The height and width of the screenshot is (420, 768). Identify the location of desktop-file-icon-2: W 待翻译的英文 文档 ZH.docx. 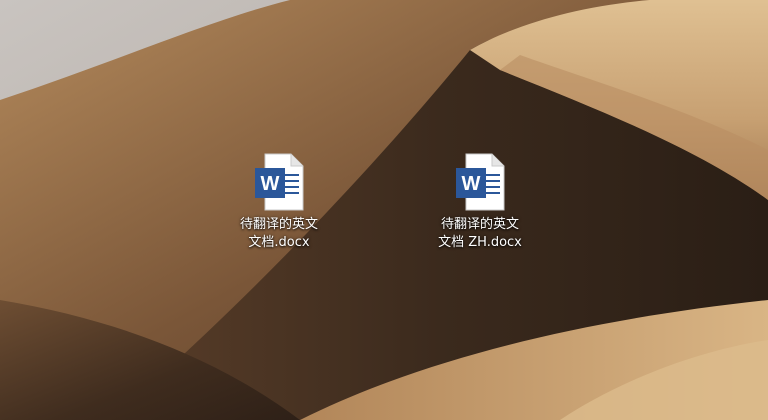
(480, 202).